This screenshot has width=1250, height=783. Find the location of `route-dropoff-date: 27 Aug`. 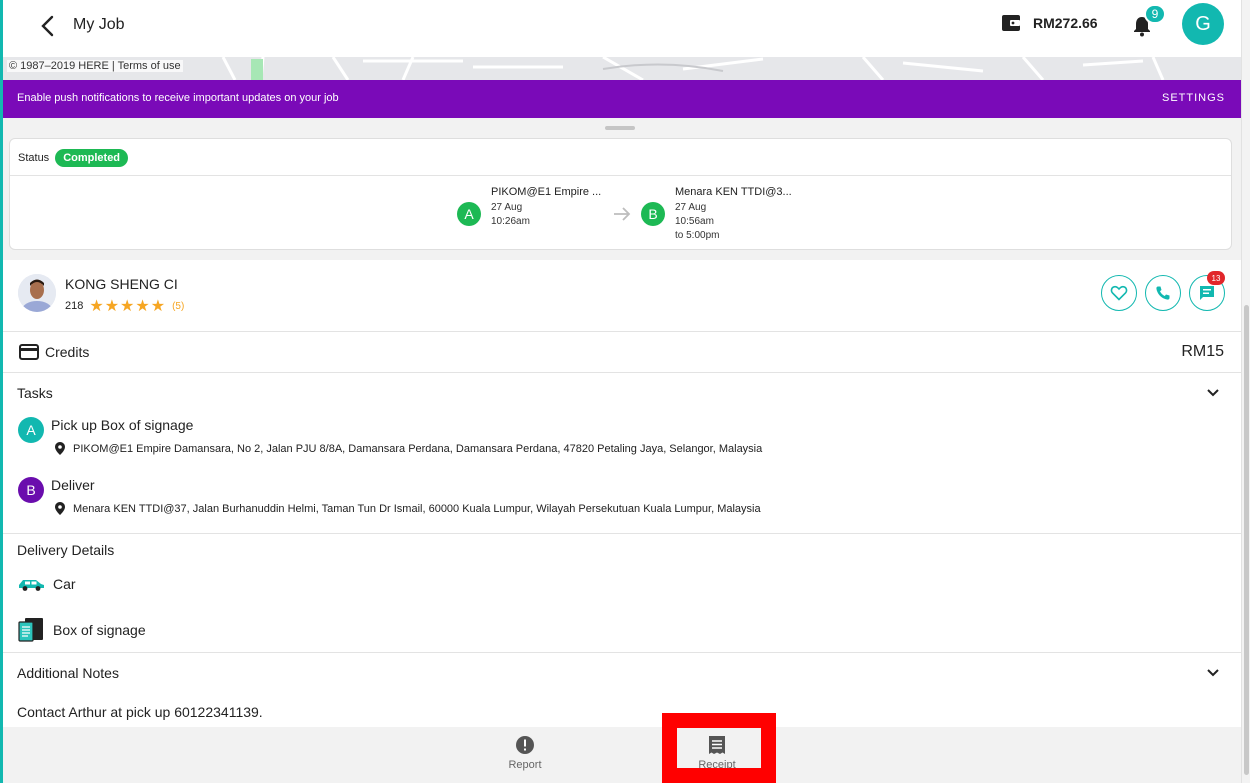

route-dropoff-date: 27 Aug is located at coordinates (691, 207).